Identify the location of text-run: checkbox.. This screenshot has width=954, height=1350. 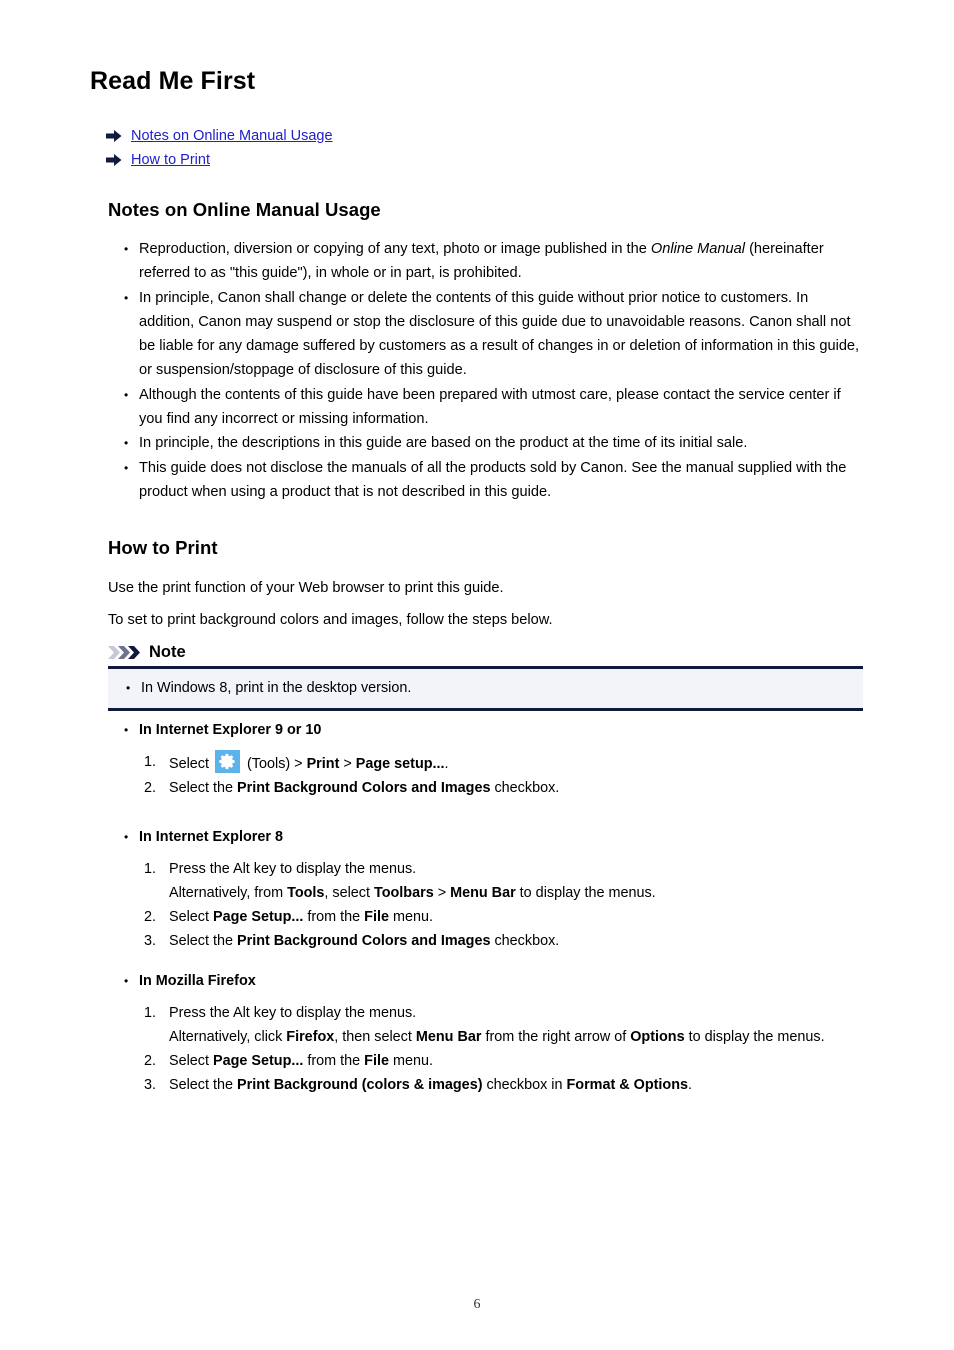
(525, 941).